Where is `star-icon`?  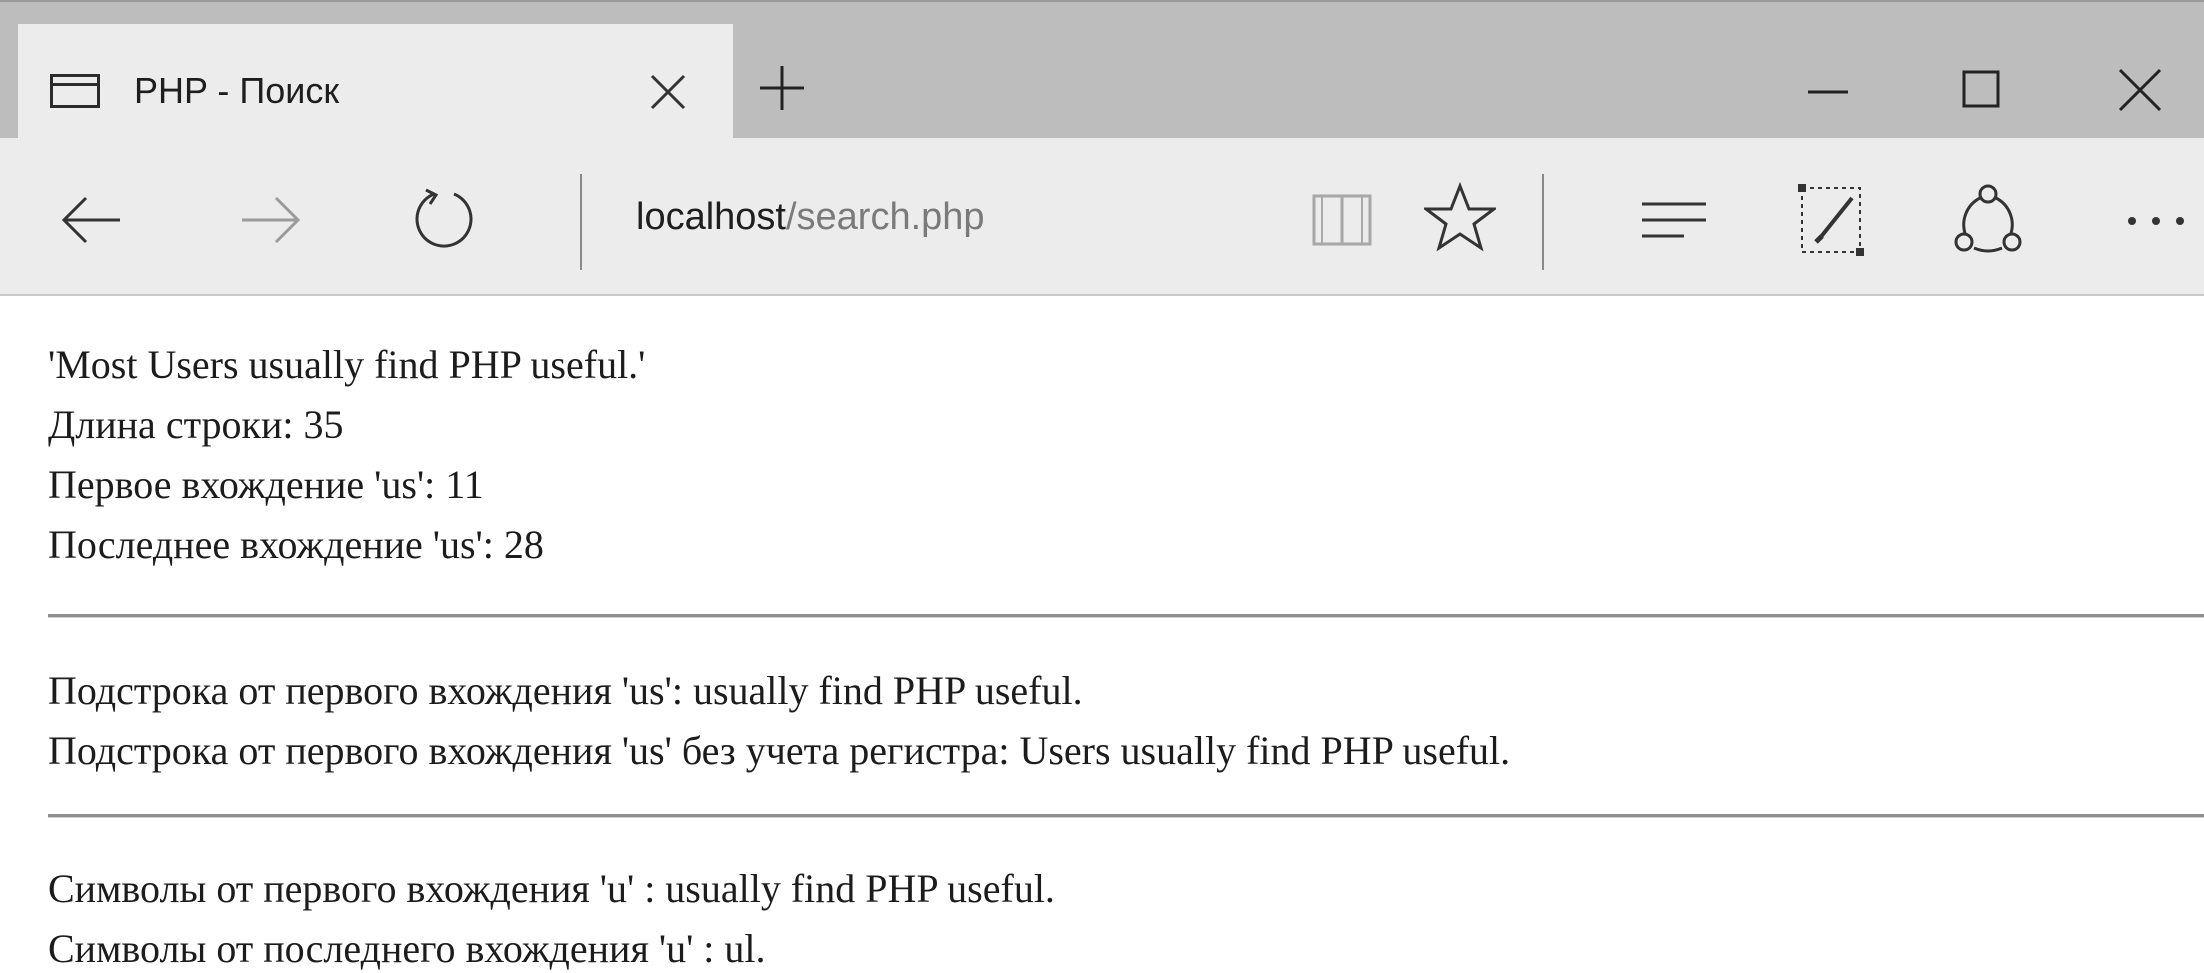 star-icon is located at coordinates (1460, 218).